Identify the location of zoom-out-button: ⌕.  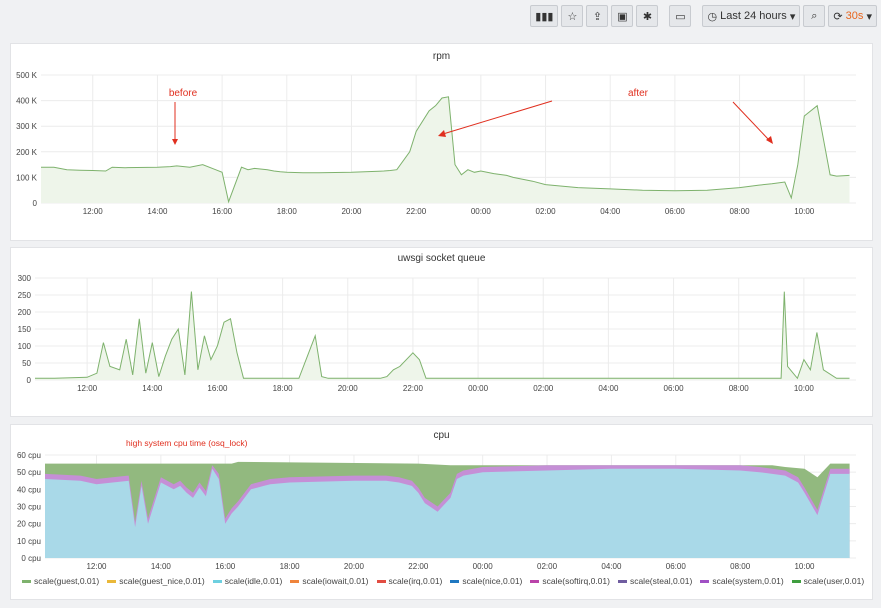
(814, 16).